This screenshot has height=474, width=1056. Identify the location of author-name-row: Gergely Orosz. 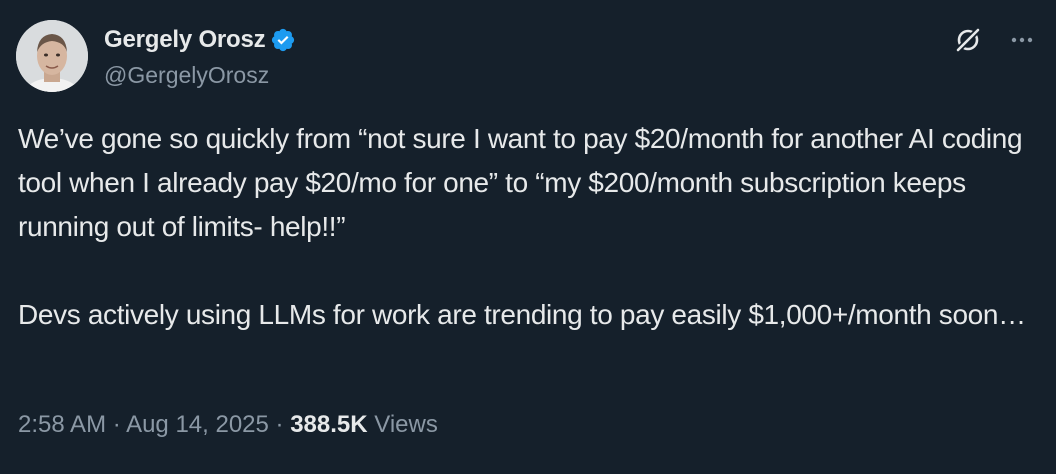
(200, 40).